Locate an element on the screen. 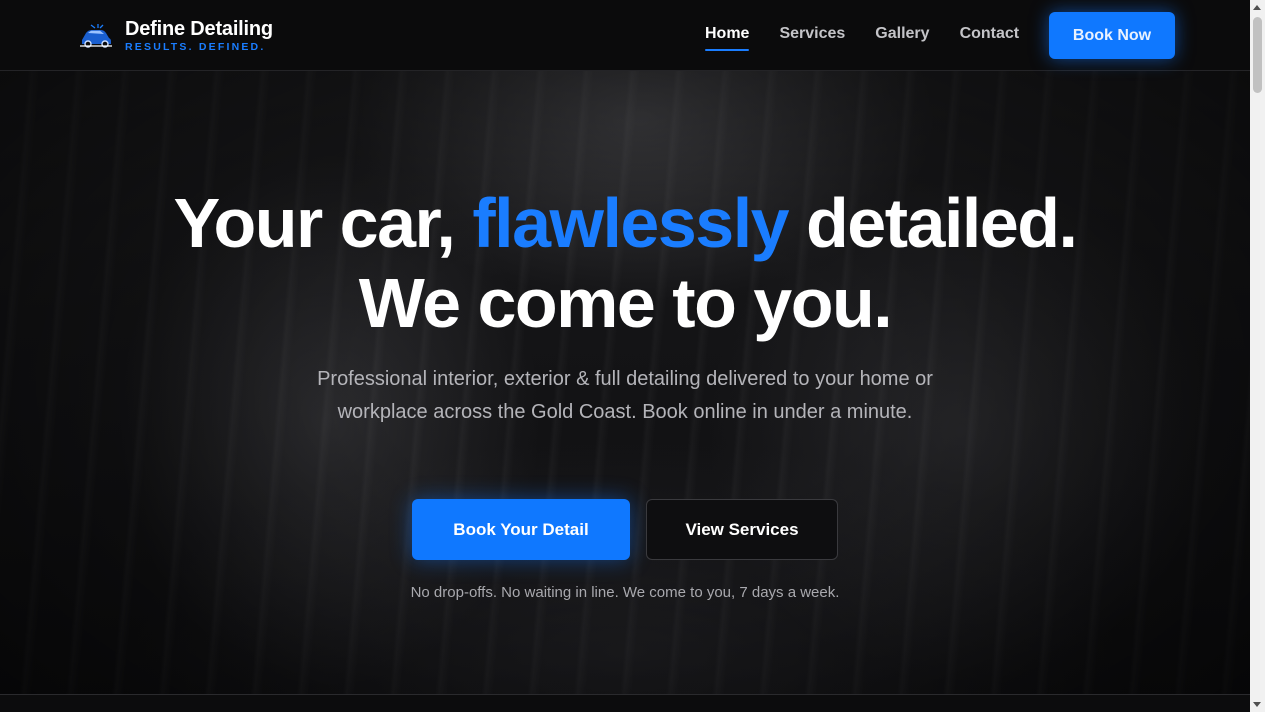 The height and width of the screenshot is (712, 1265). book-your-detail-button: Book Your Detail is located at coordinates (521, 529).